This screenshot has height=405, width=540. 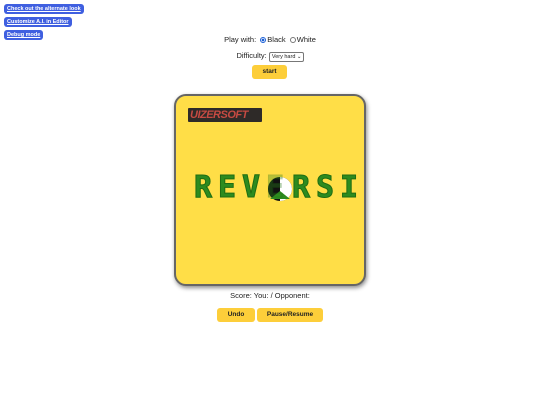 I want to click on logo: UIZERSOFT, so click(x=225, y=115).